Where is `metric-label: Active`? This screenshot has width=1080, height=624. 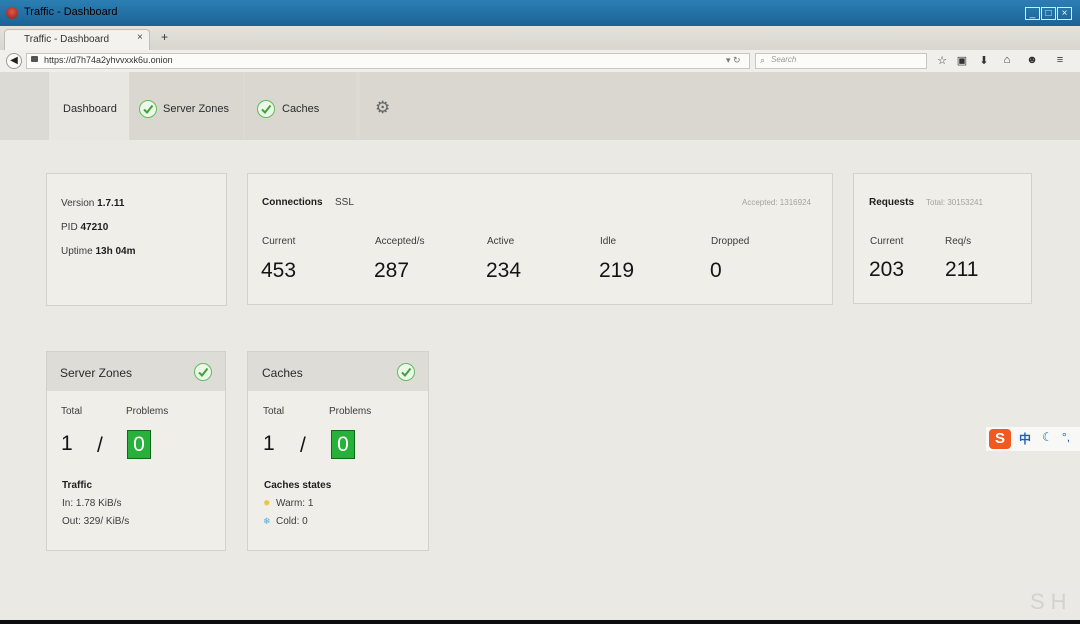 metric-label: Active is located at coordinates (501, 241).